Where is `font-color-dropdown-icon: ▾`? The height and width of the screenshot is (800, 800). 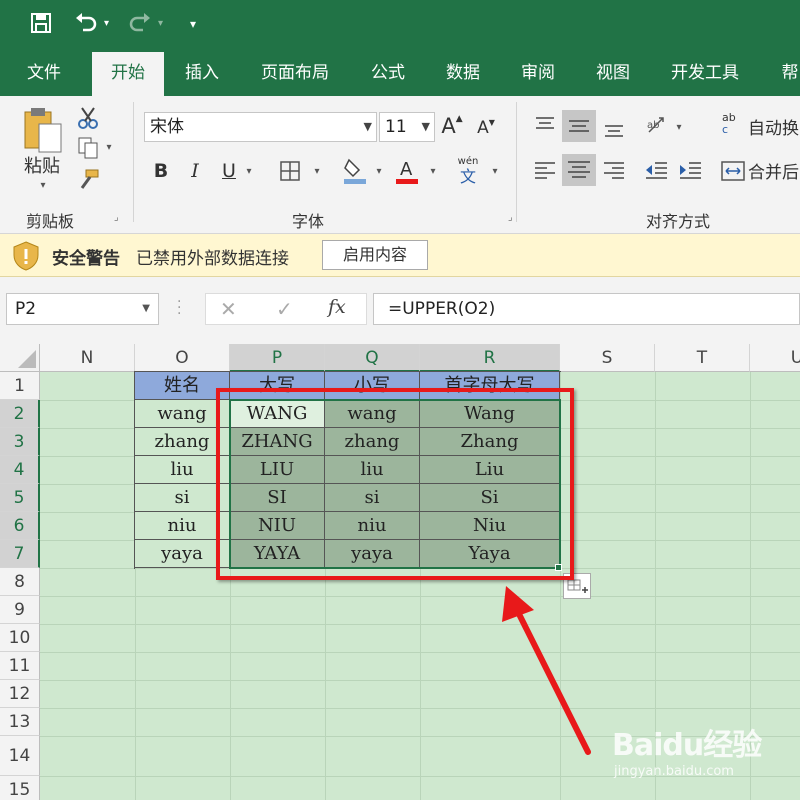 font-color-dropdown-icon: ▾ is located at coordinates (433, 171).